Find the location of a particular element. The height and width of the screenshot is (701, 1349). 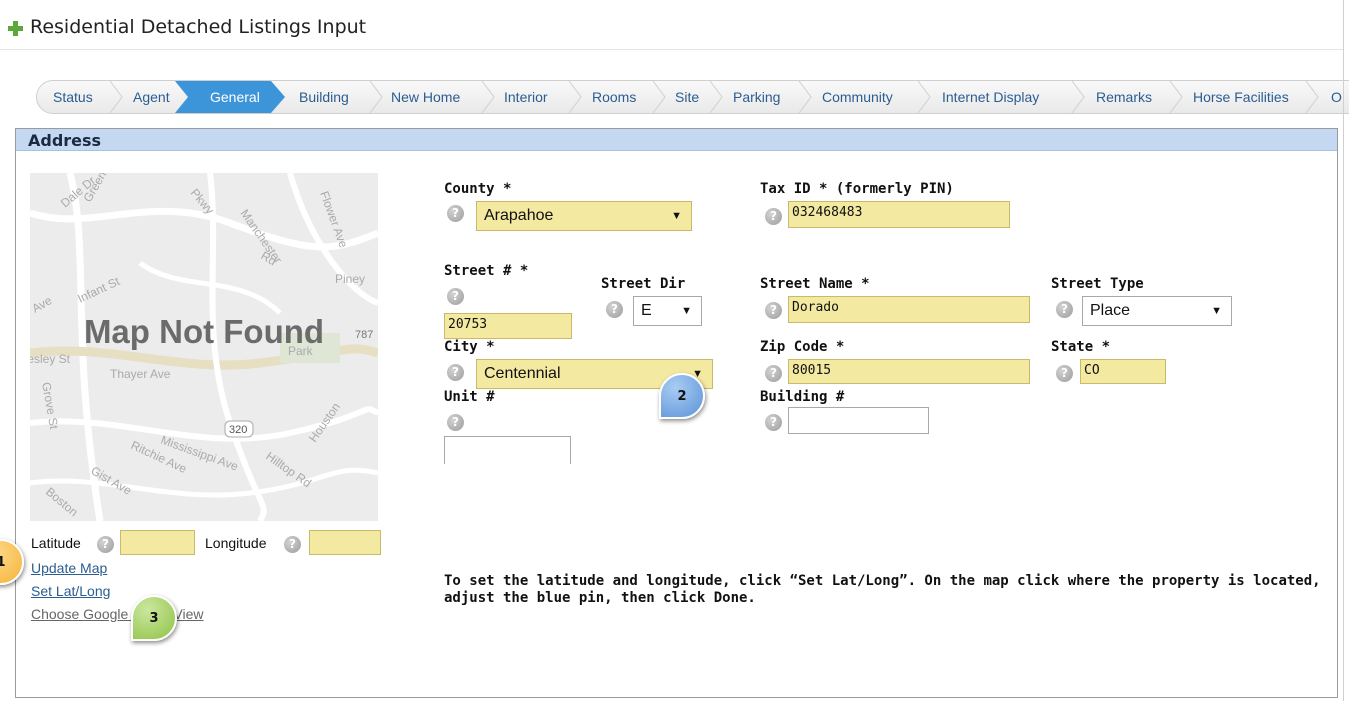

tax-id-field: 032468483 is located at coordinates (899, 214).